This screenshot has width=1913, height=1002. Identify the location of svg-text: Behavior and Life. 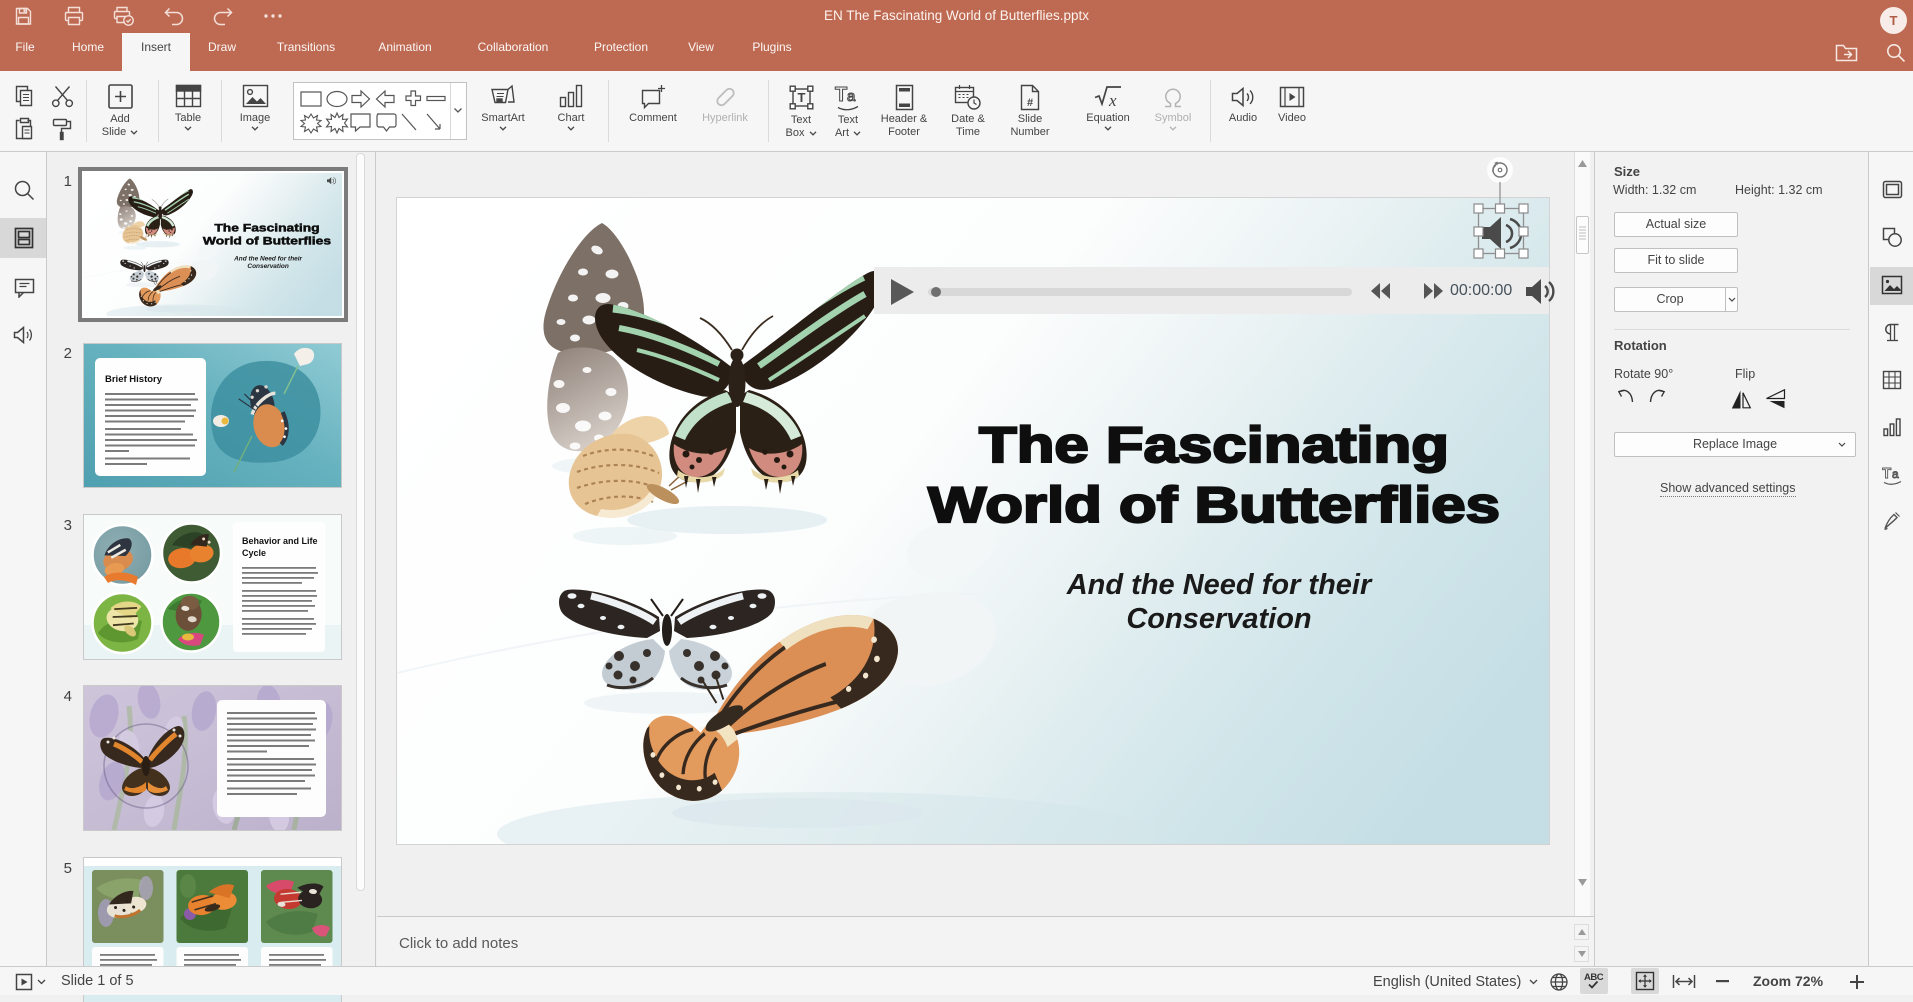
(280, 541).